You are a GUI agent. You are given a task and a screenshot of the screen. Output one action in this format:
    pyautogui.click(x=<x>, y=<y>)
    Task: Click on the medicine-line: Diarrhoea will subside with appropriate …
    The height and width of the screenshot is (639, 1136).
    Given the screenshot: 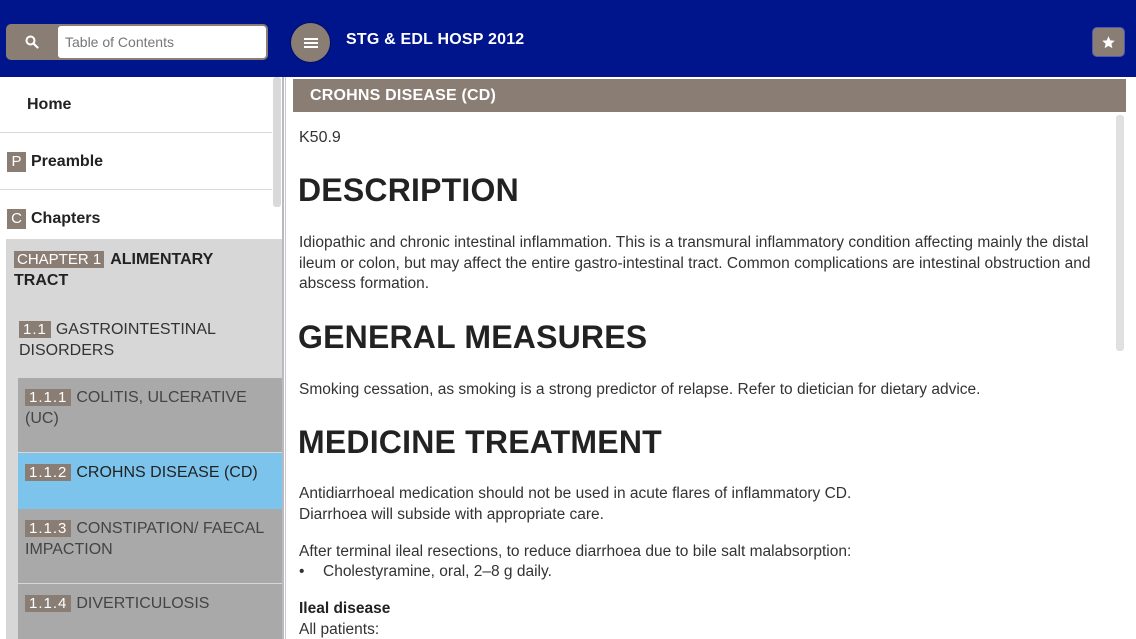 What is the action you would take?
    pyautogui.click(x=451, y=514)
    